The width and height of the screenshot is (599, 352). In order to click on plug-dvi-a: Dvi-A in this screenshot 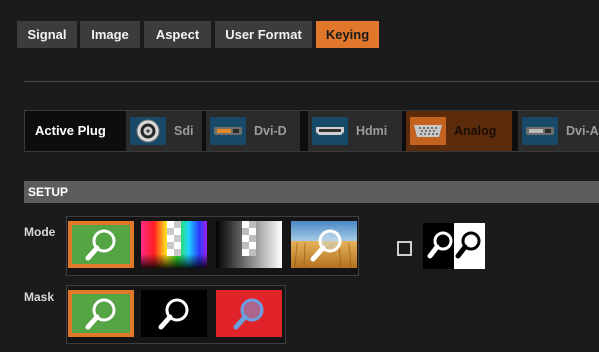, I will do `click(558, 131)`.